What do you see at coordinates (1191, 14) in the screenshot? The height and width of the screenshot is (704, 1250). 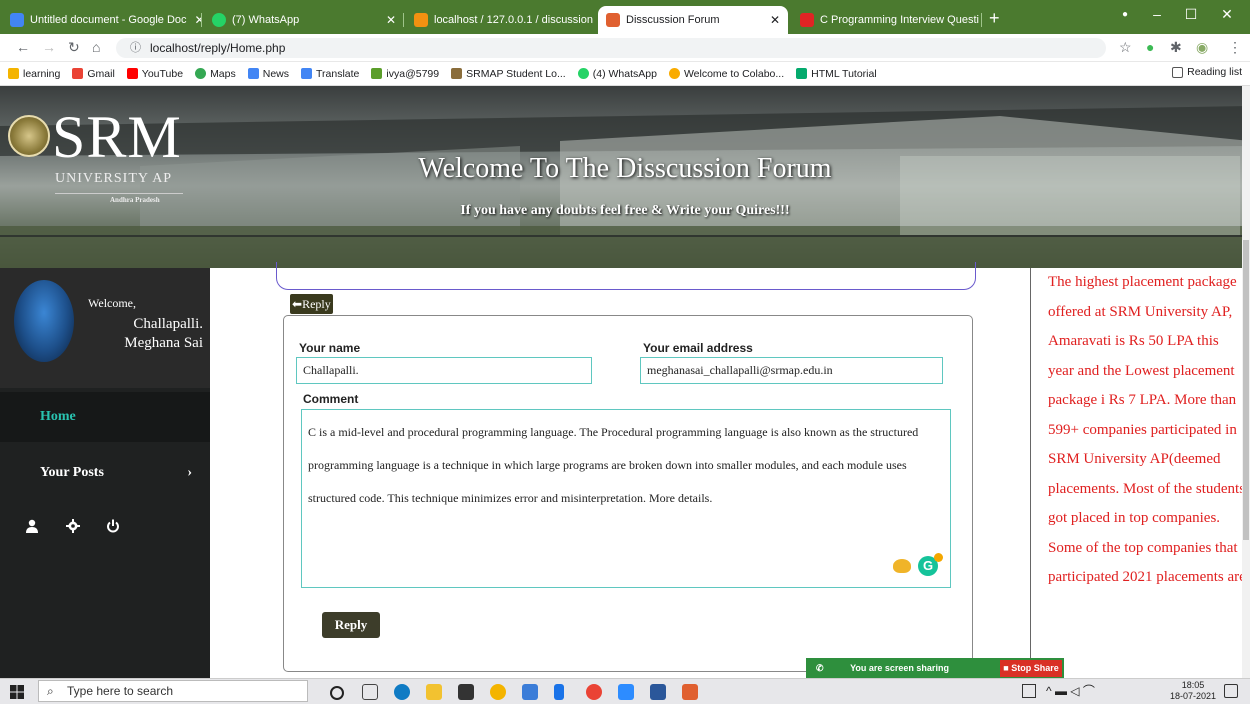 I see `maximize-icon: ☐` at bounding box center [1191, 14].